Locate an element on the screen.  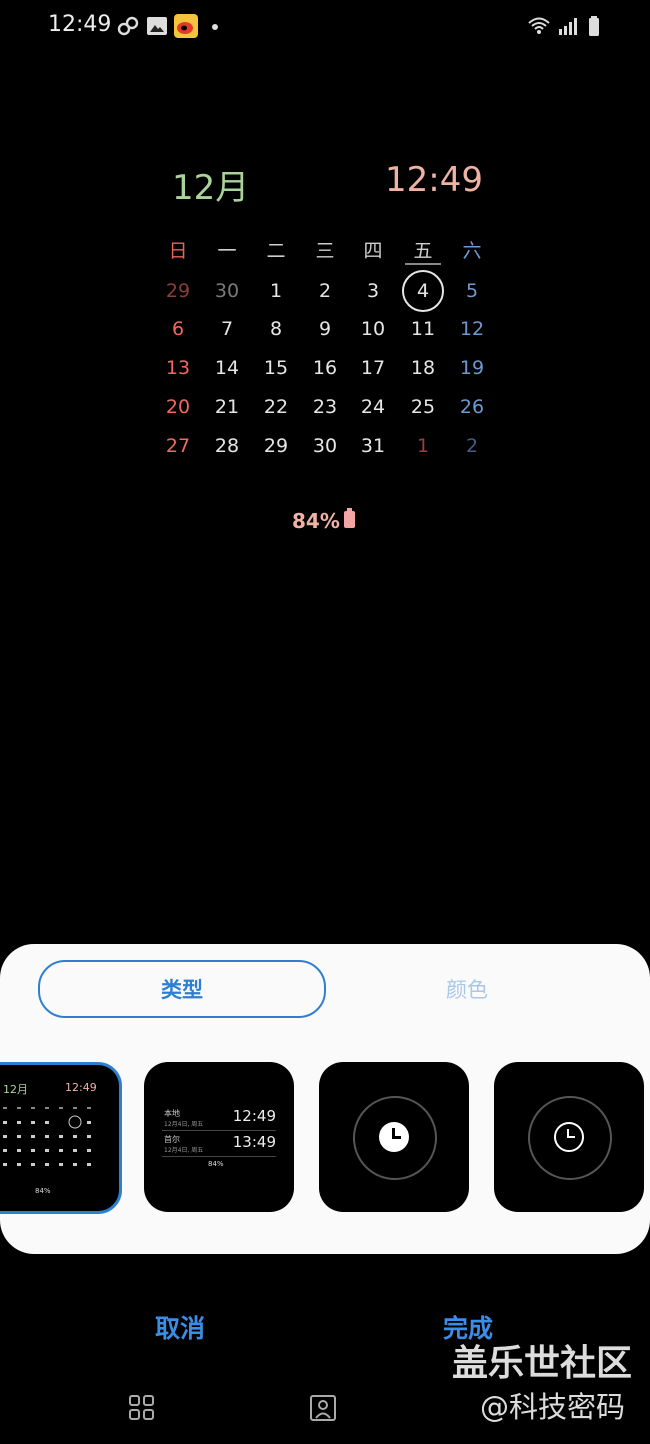
calendar-day: 7 is located at coordinates (227, 329).